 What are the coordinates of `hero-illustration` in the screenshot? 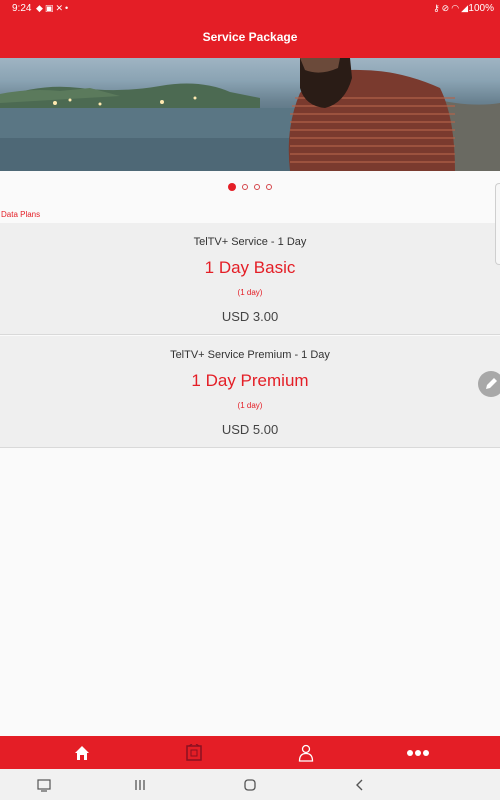 It's located at (250, 114).